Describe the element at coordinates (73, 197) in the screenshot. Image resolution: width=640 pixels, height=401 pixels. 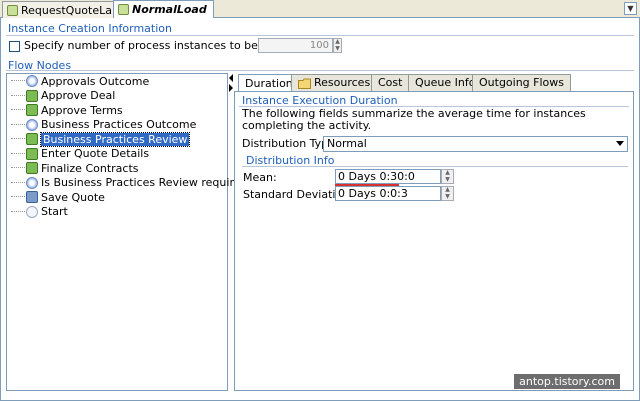
I see `tree-item-label: Save Quote` at that location.